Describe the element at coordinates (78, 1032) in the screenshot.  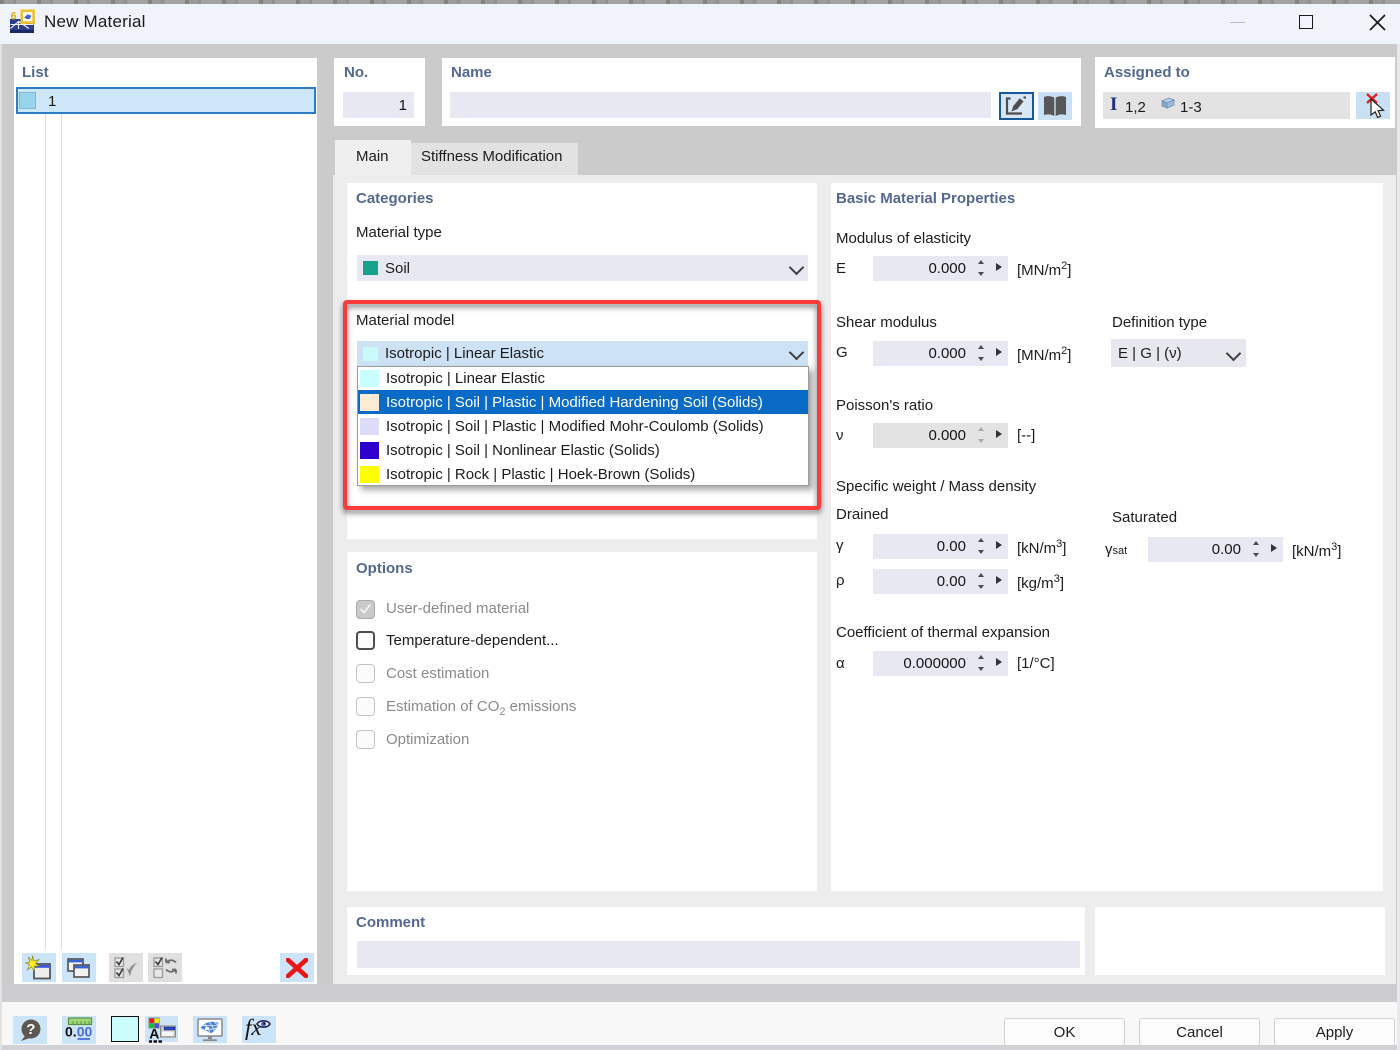
I see `svg-text: 0.00` at that location.